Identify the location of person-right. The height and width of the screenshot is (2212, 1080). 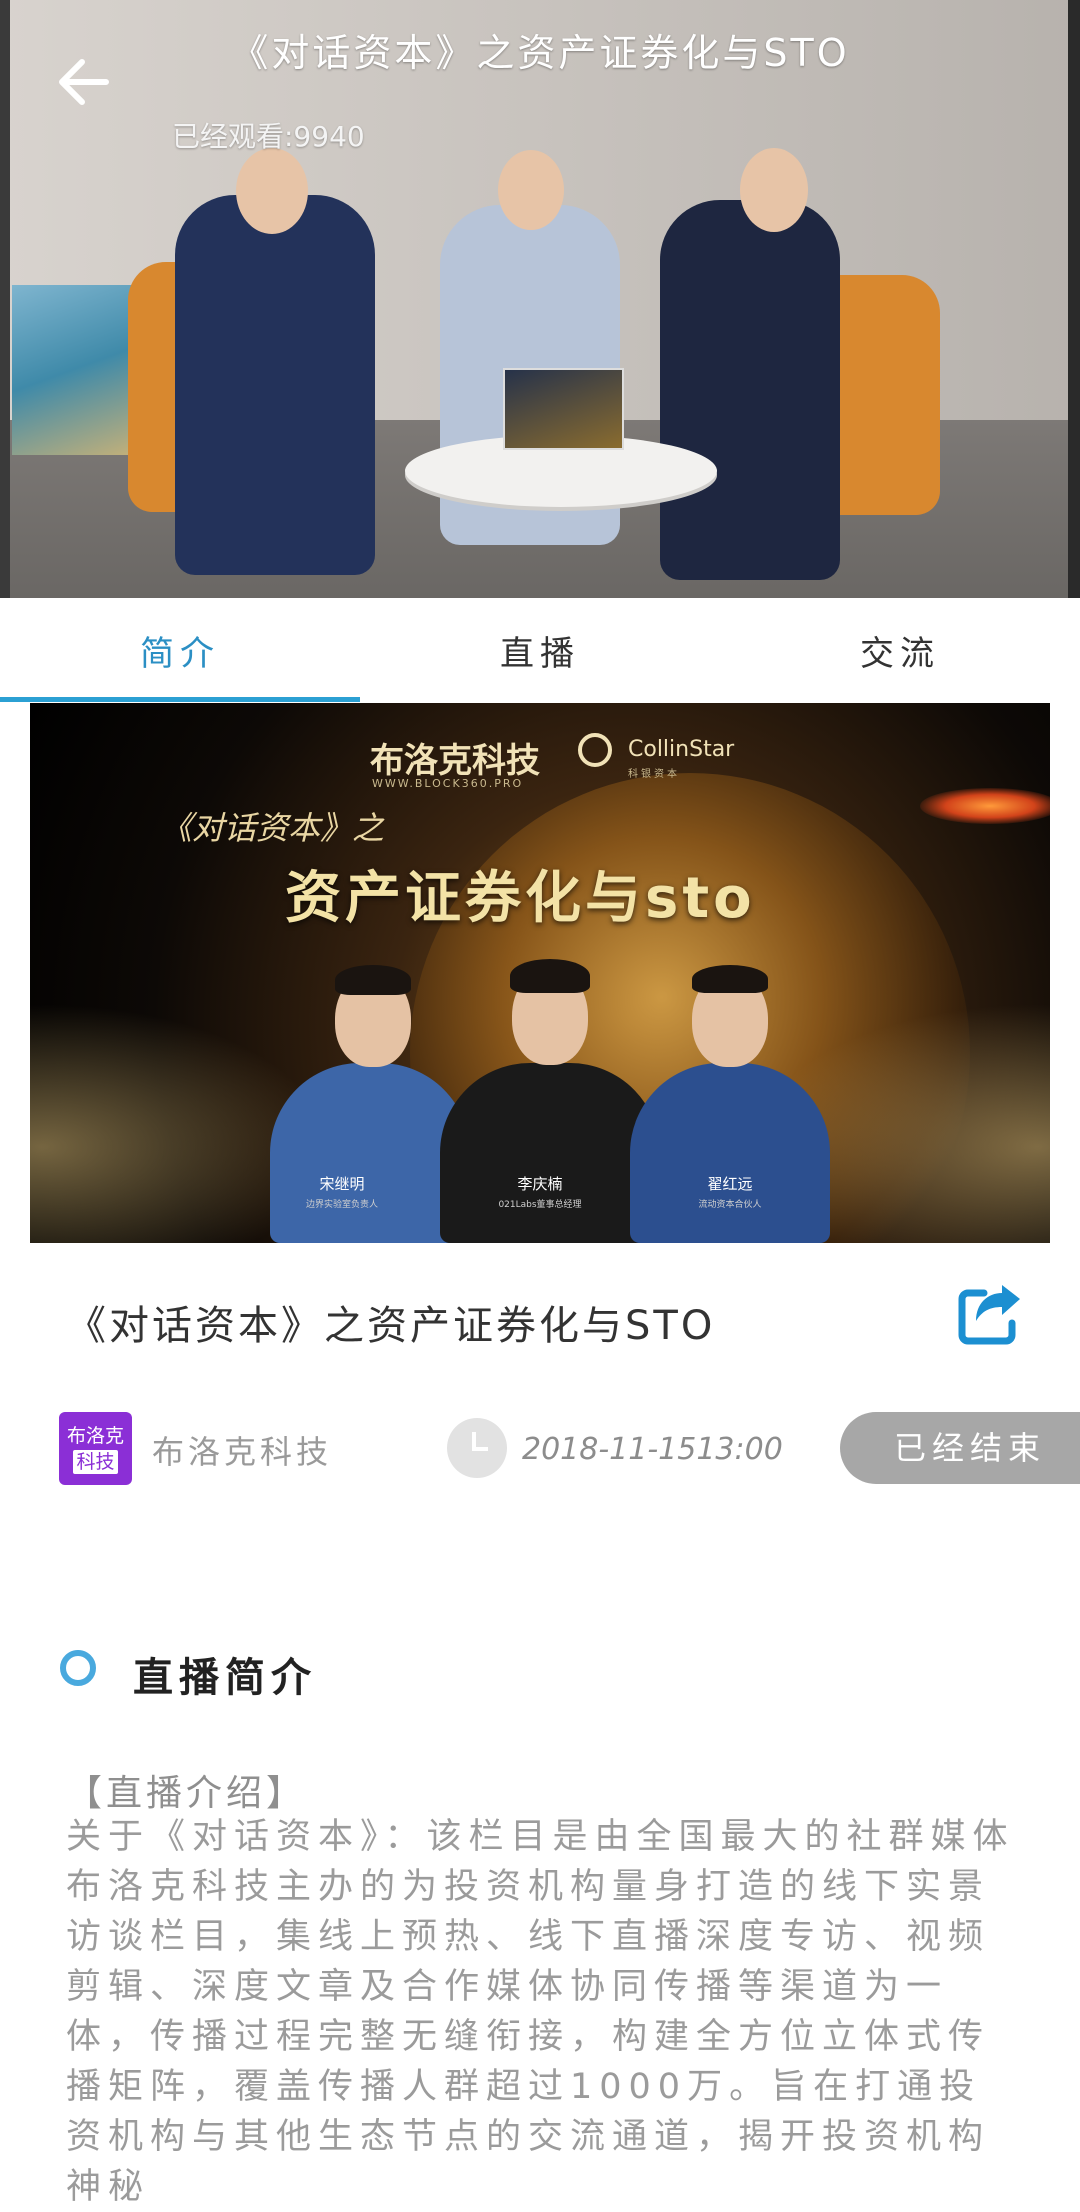
(750, 390).